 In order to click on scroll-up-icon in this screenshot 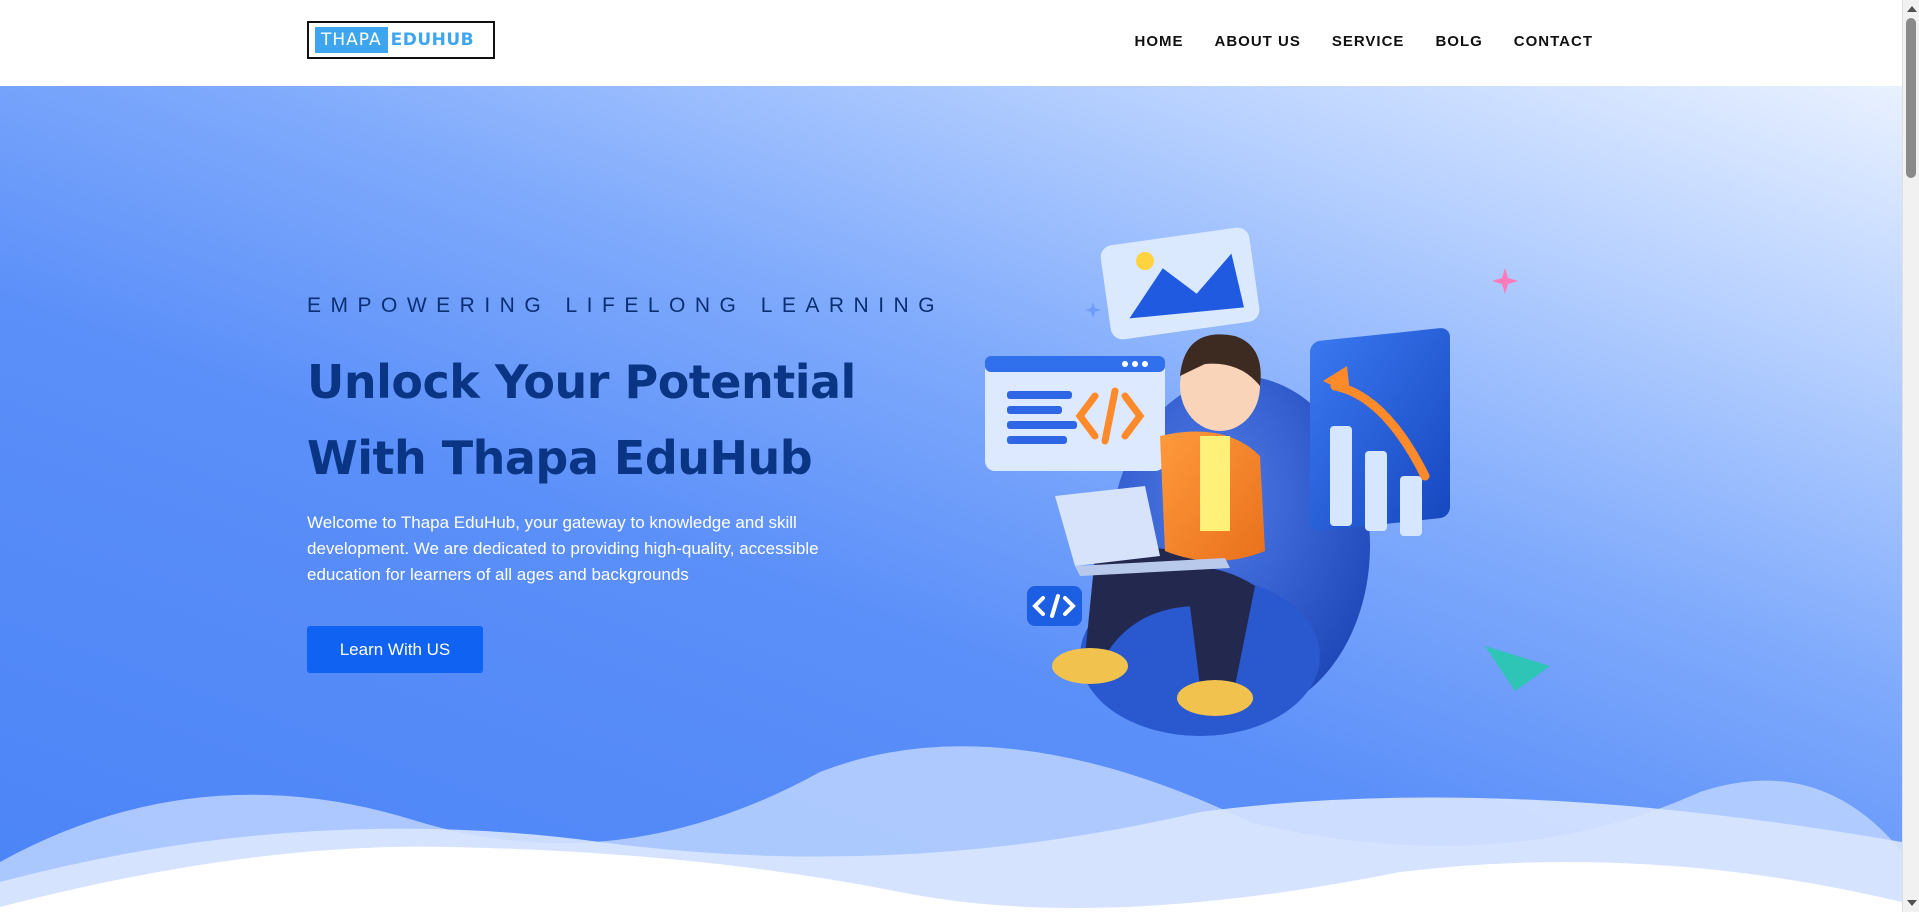, I will do `click(1912, 9)`.